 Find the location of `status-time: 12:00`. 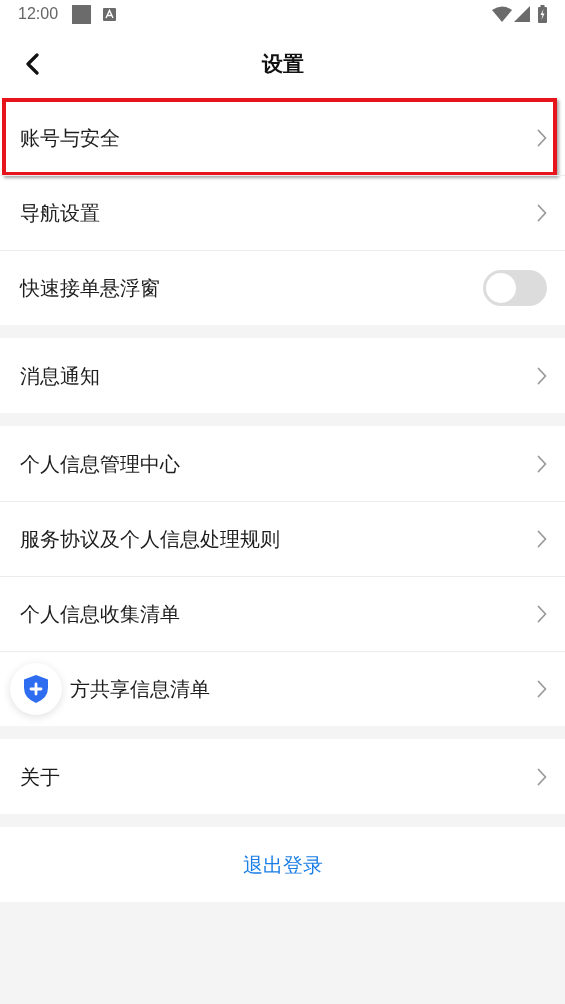

status-time: 12:00 is located at coordinates (38, 14).